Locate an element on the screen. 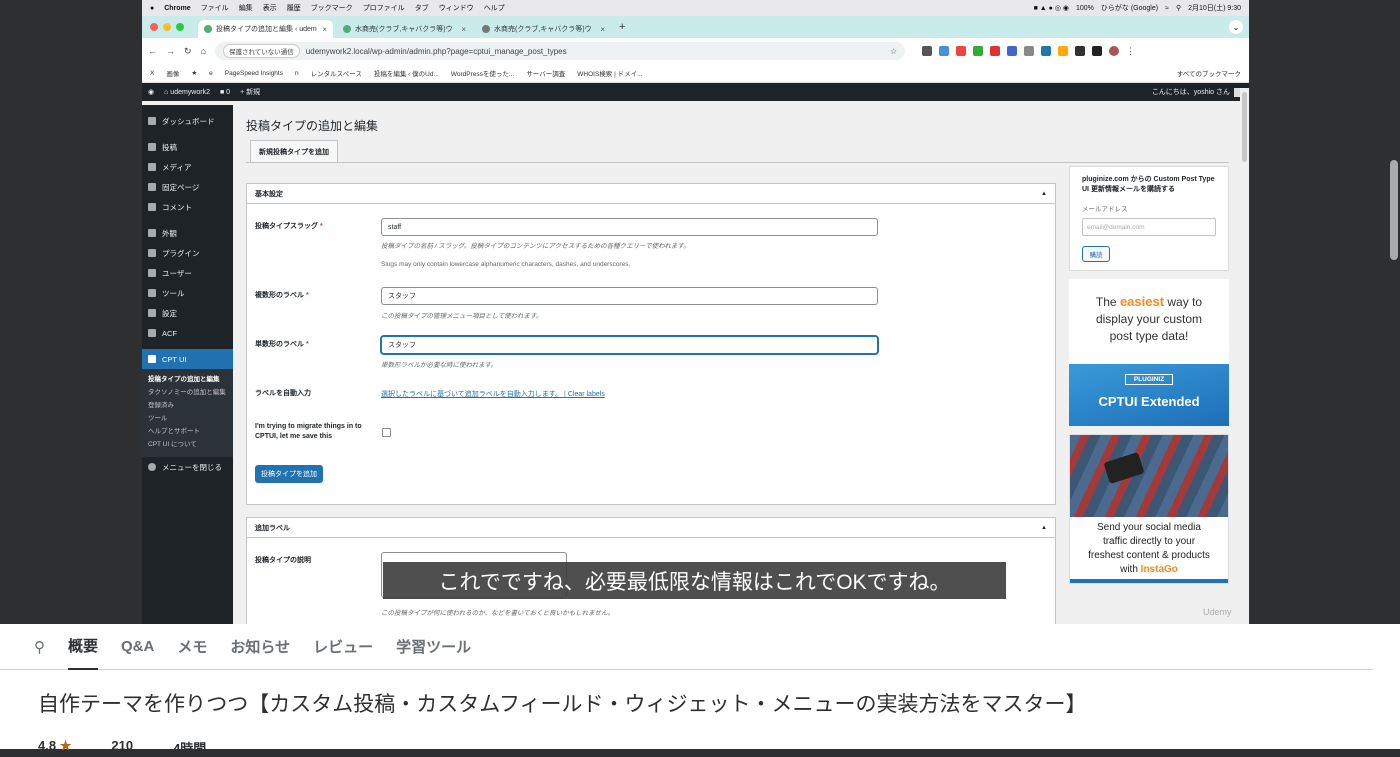 Image resolution: width=1400 pixels, height=757 pixels. wifi-icon: ≈ is located at coordinates (1167, 8).